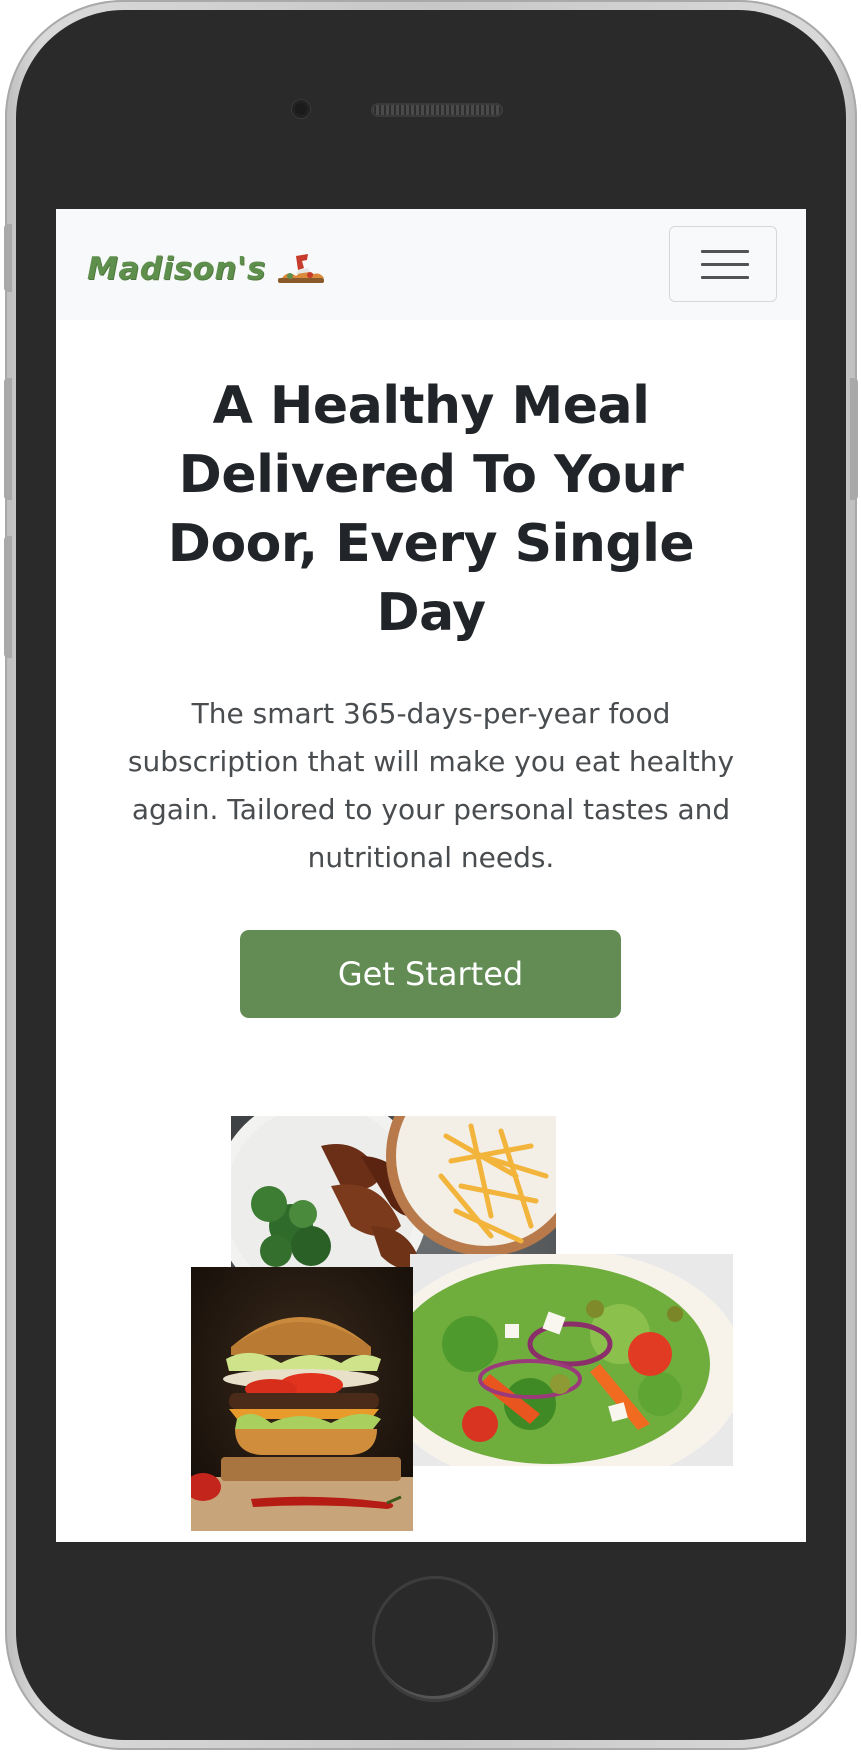 This screenshot has width=861, height=1753. Describe the element at coordinates (437, 110) in the screenshot. I see `earpiece-speaker` at that location.